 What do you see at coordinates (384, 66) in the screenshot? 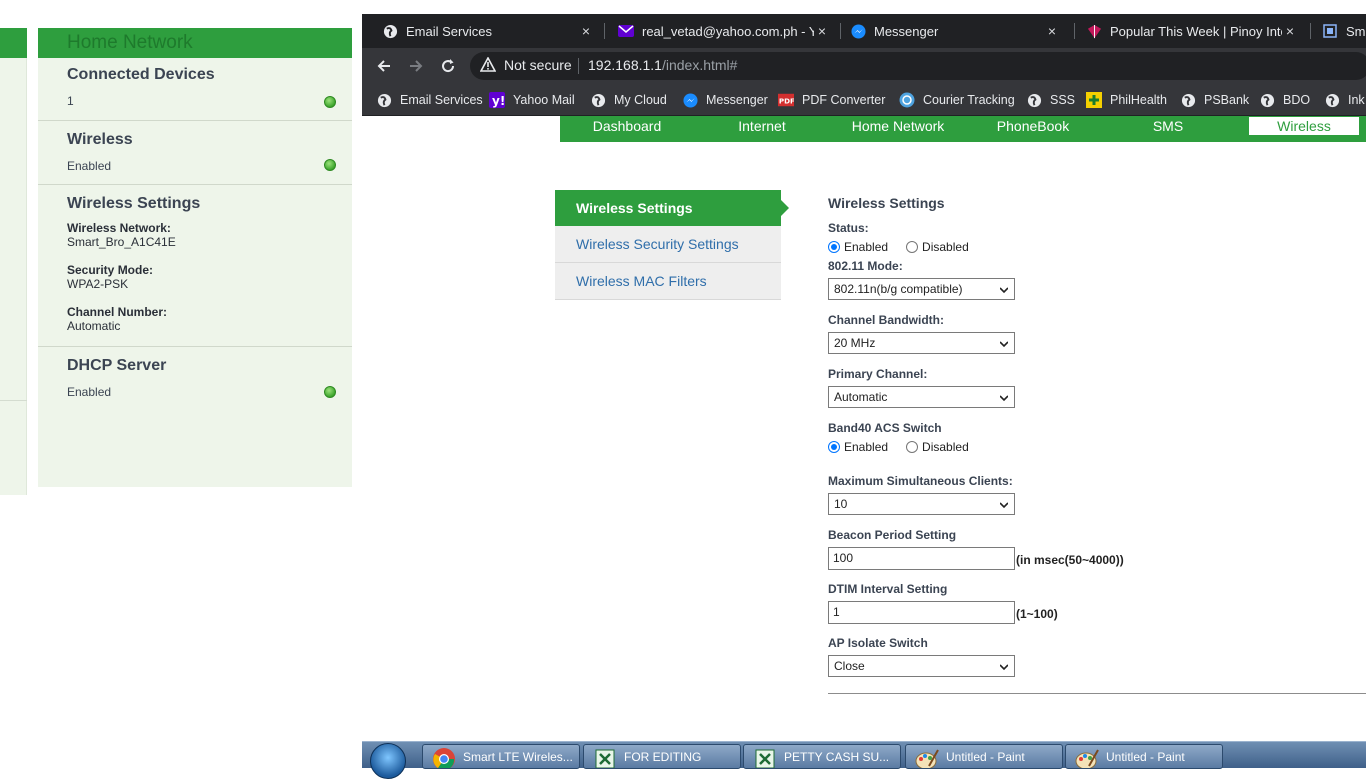
I see `back-arrow-icon` at bounding box center [384, 66].